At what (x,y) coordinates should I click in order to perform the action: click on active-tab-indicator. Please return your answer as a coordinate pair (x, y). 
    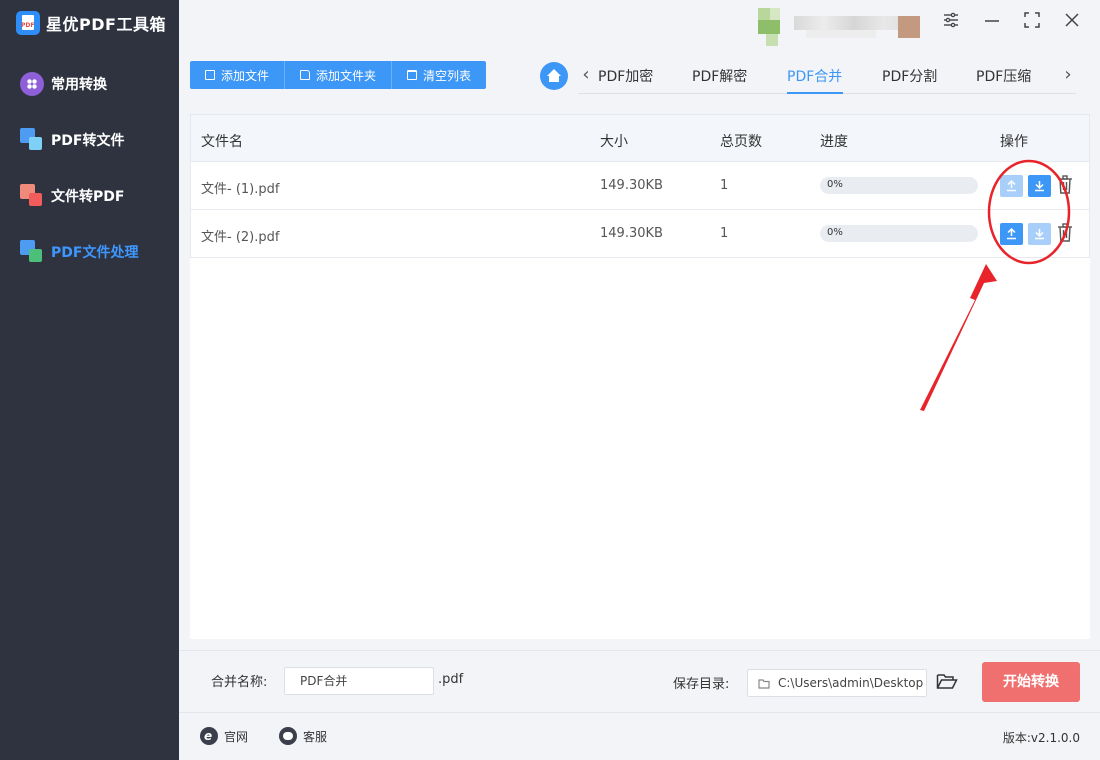
    Looking at the image, I should click on (815, 93).